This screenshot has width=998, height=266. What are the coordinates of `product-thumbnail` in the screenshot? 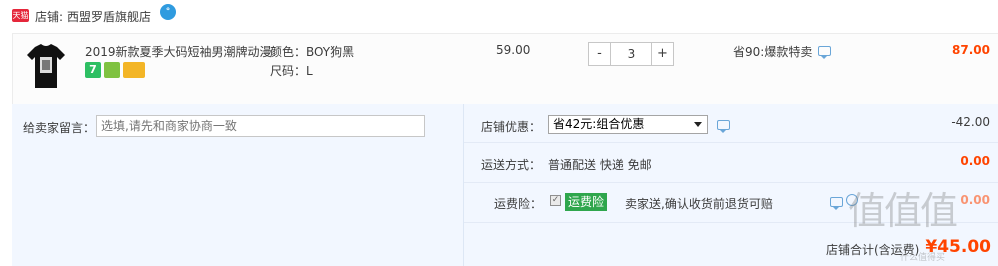 It's located at (46, 66).